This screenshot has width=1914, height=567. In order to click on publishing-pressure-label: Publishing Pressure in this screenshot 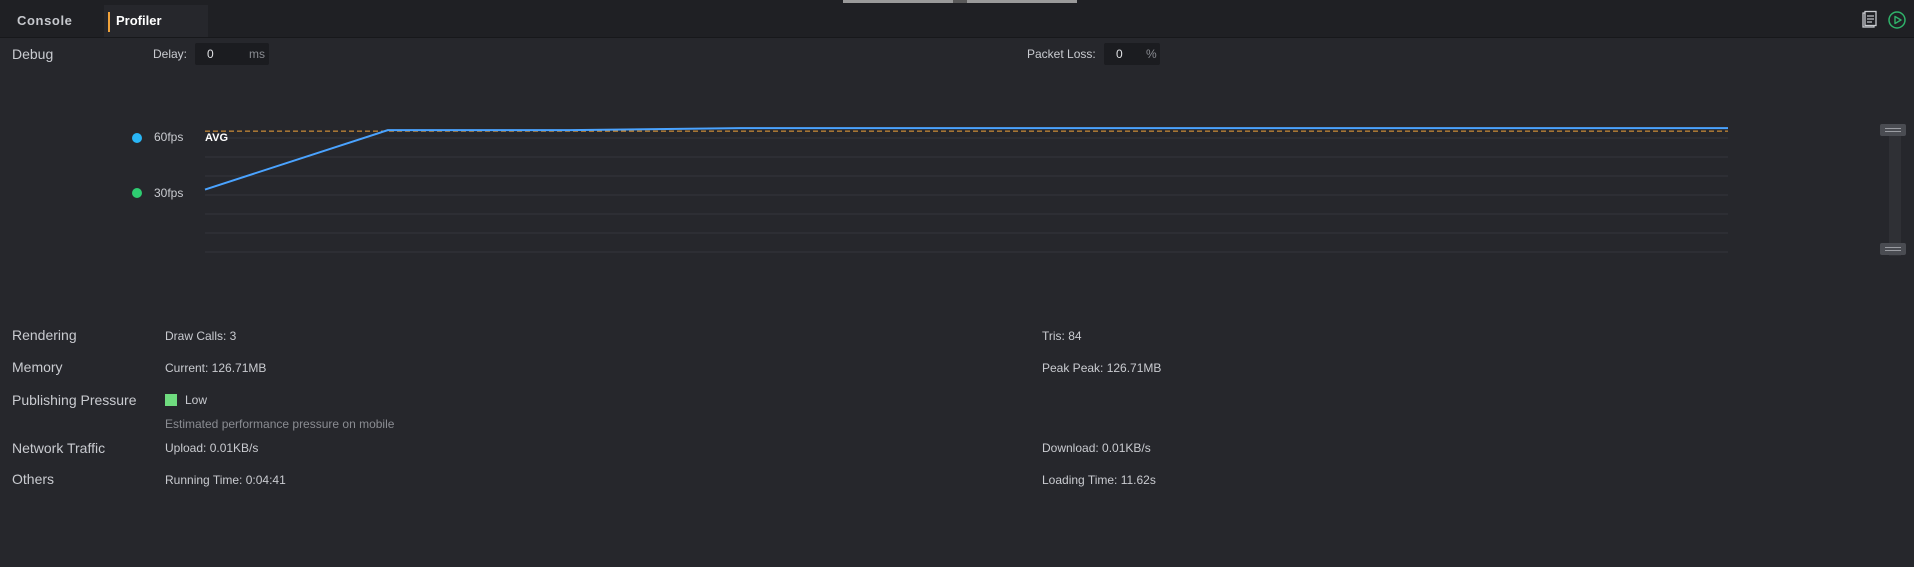, I will do `click(74, 400)`.